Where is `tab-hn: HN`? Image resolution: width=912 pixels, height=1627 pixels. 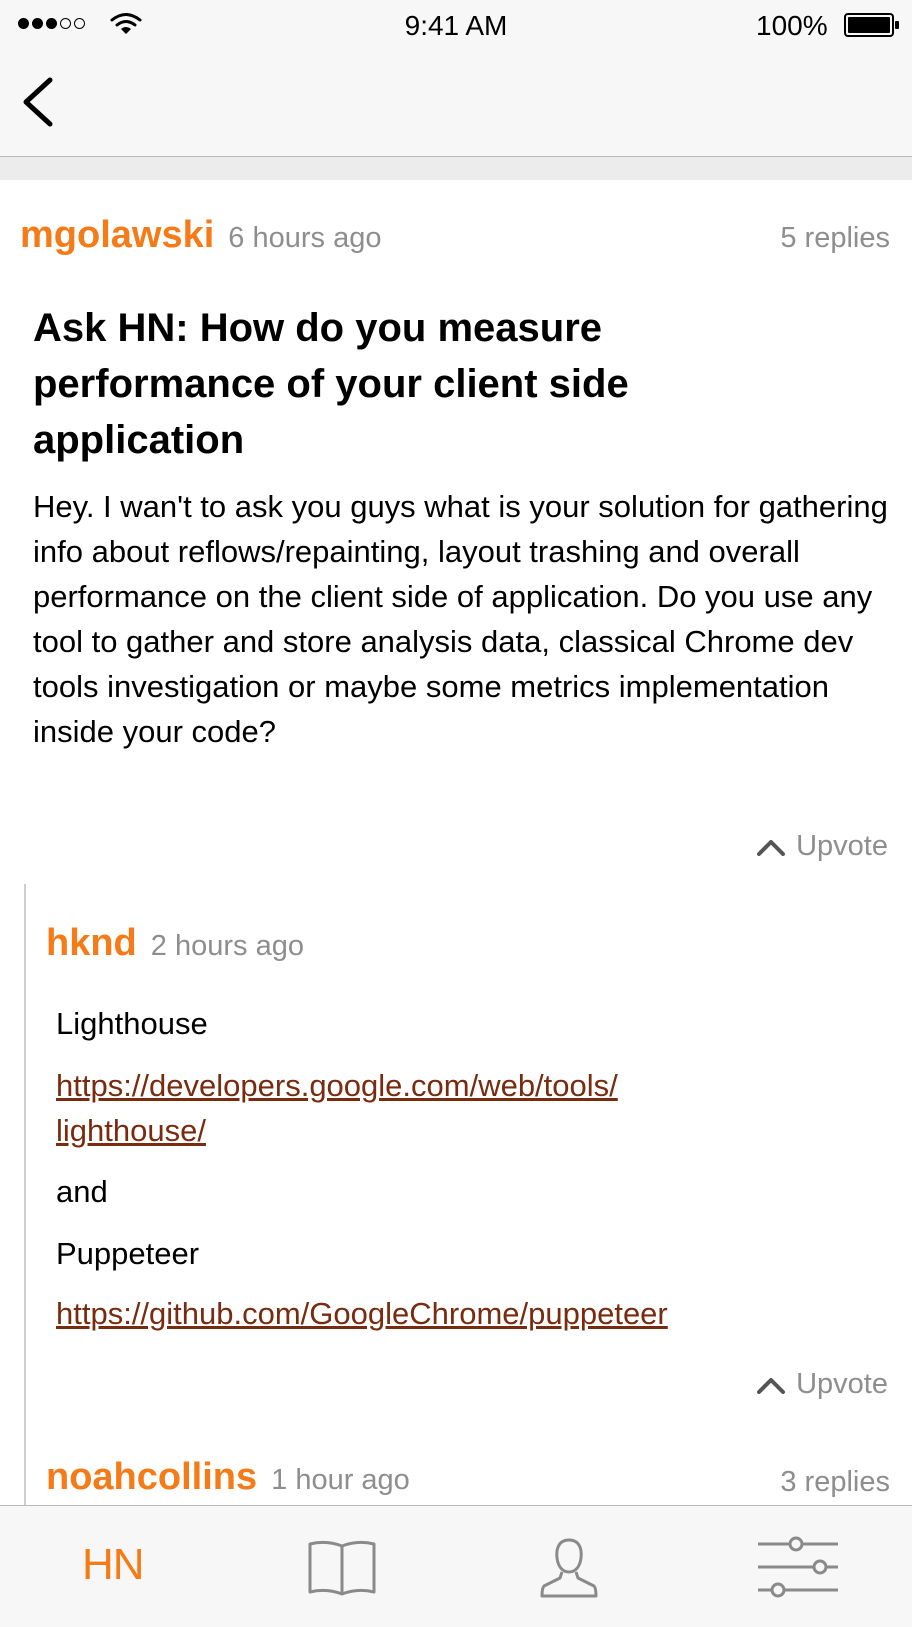 tab-hn: HN is located at coordinates (113, 1565).